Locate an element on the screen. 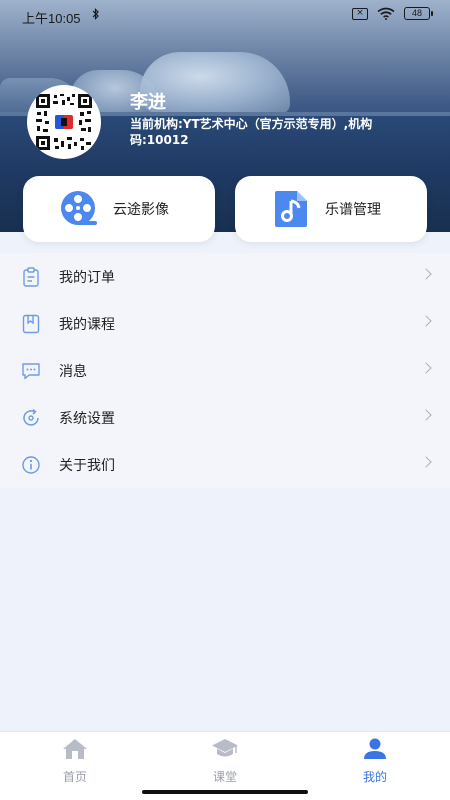 The width and height of the screenshot is (450, 800). clipboard-icon is located at coordinates (31, 277).